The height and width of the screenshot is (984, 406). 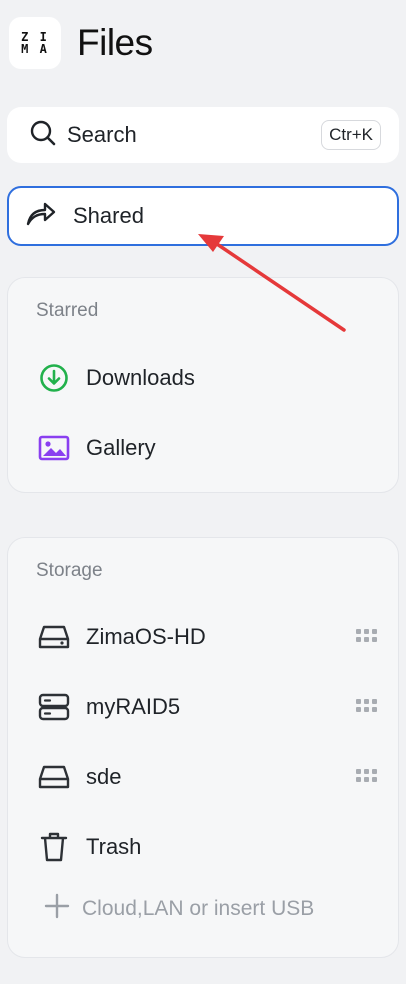 I want to click on hard-drive-icon, so click(x=54, y=637).